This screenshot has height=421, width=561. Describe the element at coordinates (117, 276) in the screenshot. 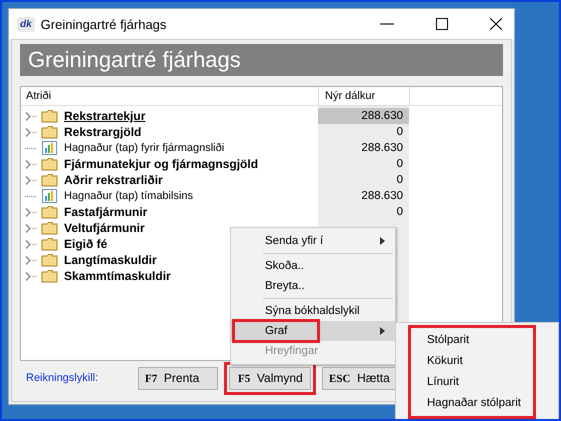

I see `tree-item: Skammtímaskuldir` at that location.